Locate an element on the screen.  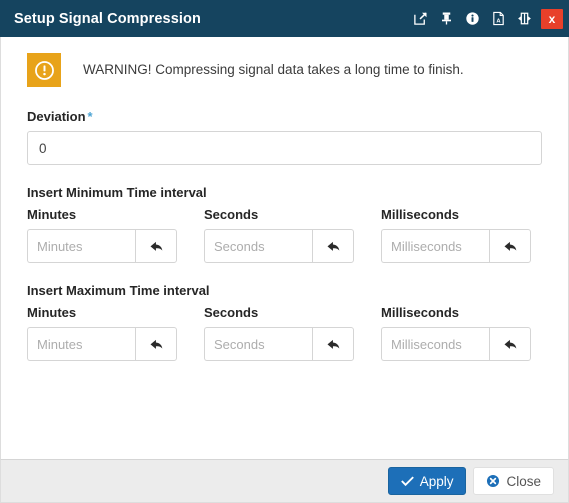
popout-icon is located at coordinates (420, 18).